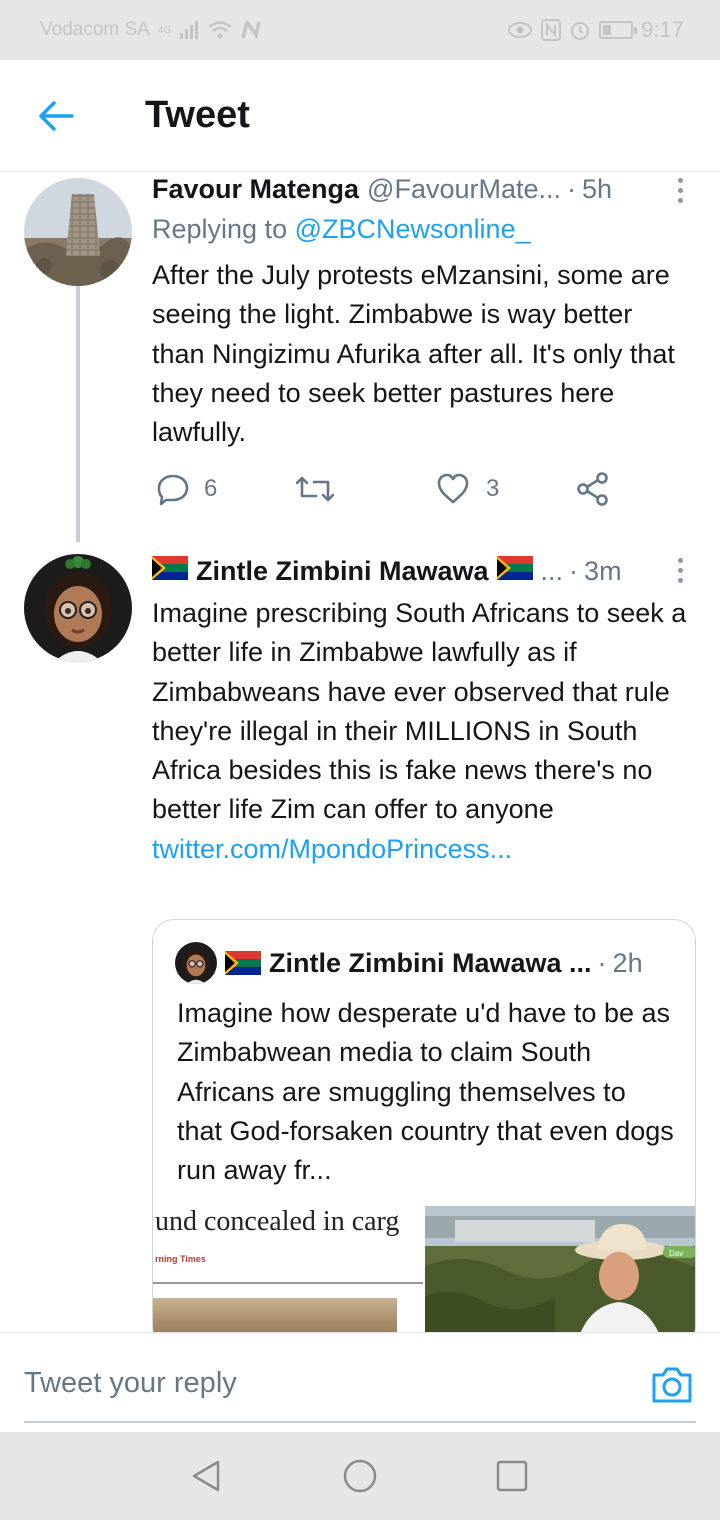  I want to click on share-icon, so click(592, 489).